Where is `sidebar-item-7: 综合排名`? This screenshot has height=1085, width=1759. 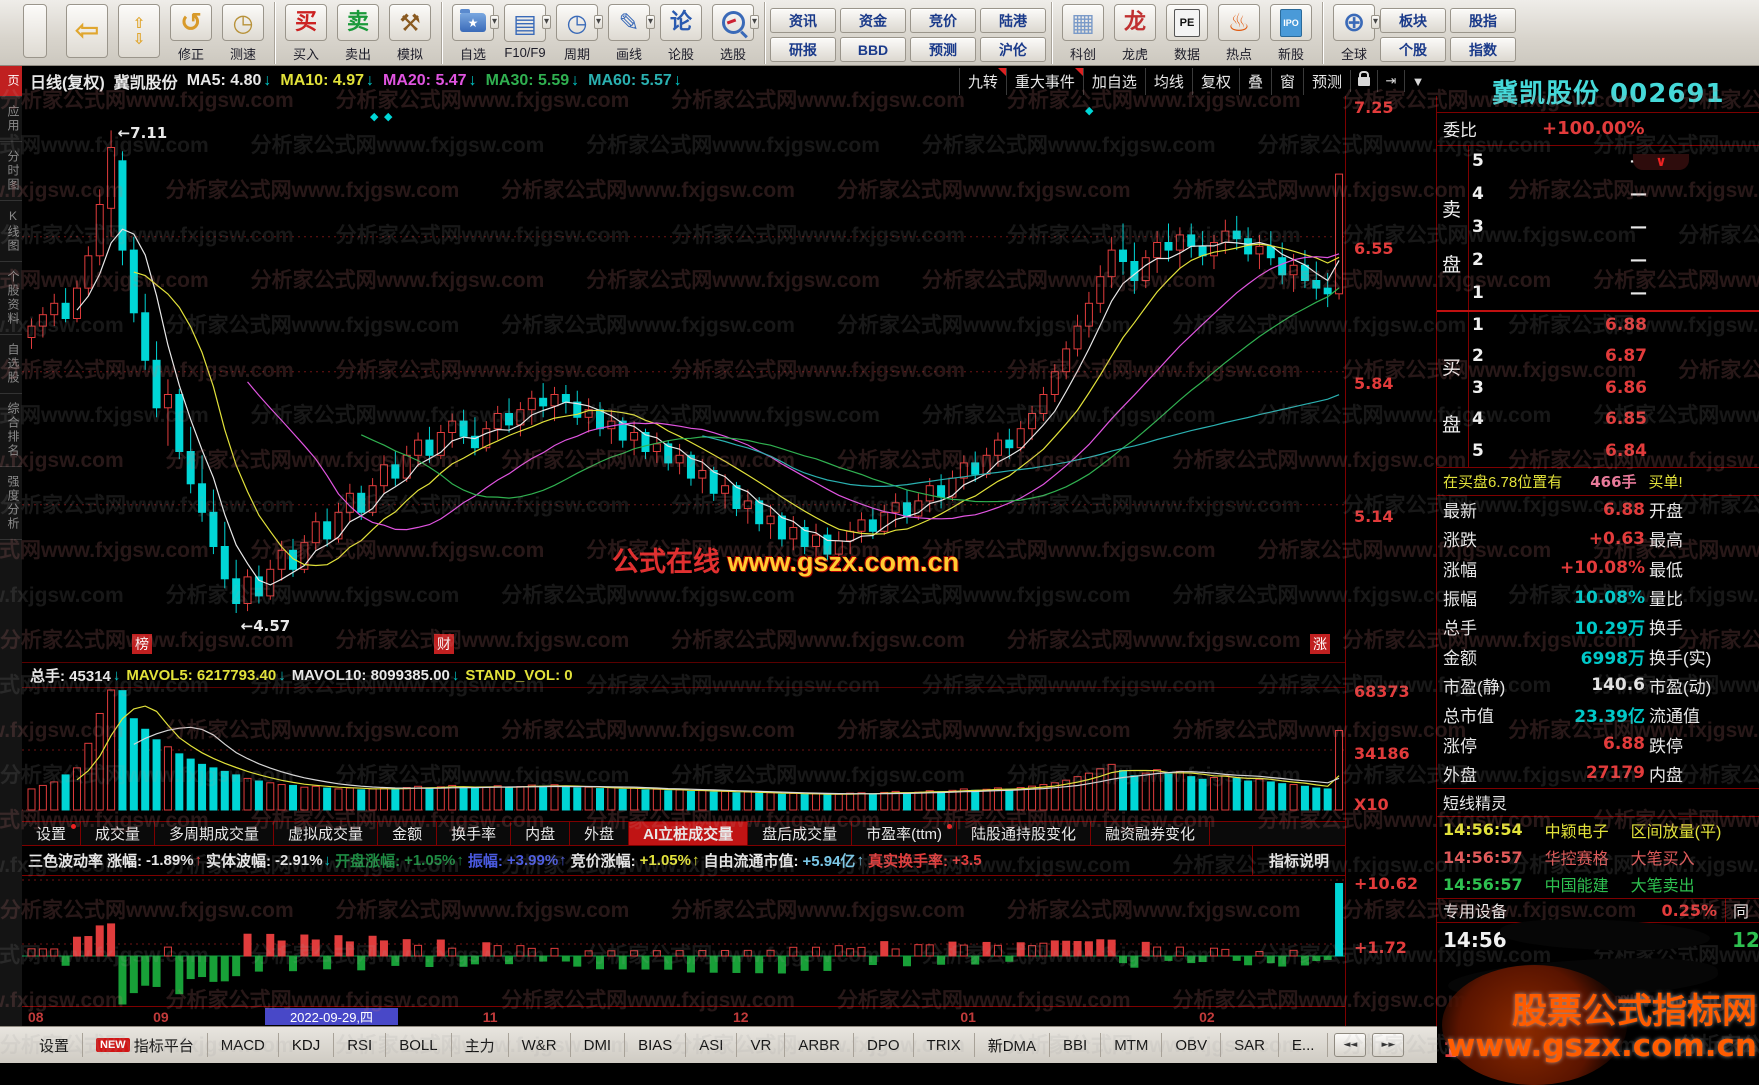 sidebar-item-7: 综合排名 is located at coordinates (11, 430).